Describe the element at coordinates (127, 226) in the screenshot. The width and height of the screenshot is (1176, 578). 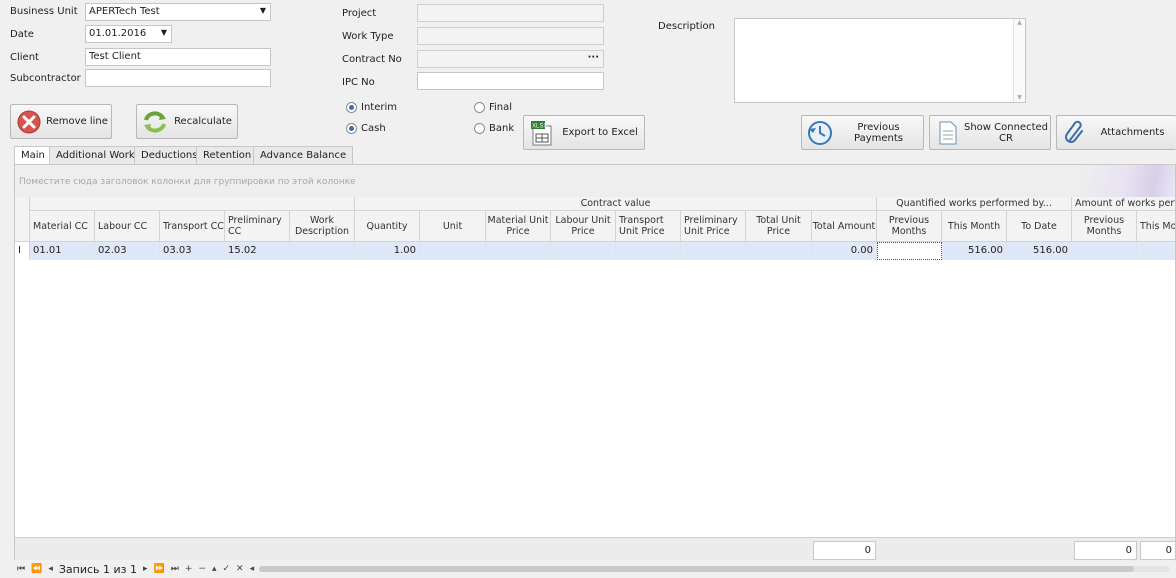
I see `column-header: Labour CC` at that location.